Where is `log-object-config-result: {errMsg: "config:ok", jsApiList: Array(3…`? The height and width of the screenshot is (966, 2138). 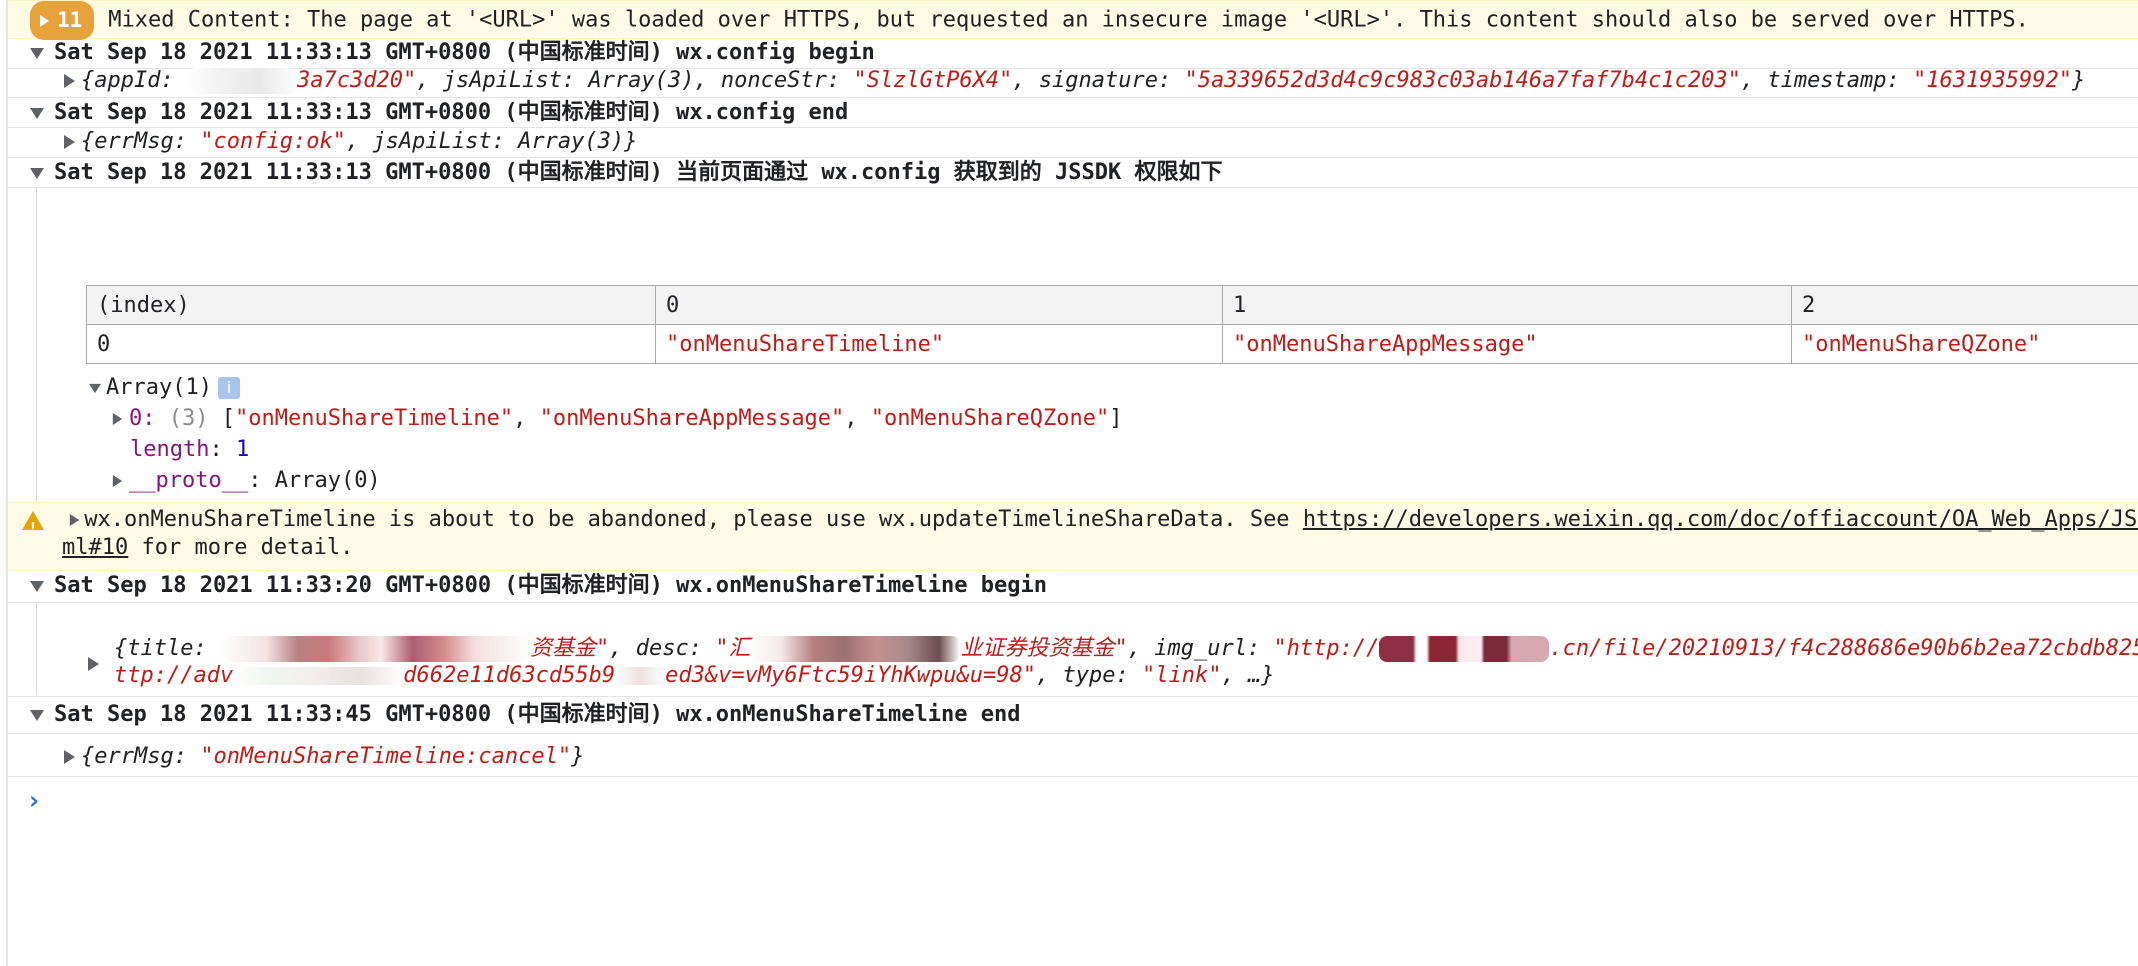 log-object-config-result: {errMsg: "config:ok", jsApiList: Array(3… is located at coordinates (1073, 142).